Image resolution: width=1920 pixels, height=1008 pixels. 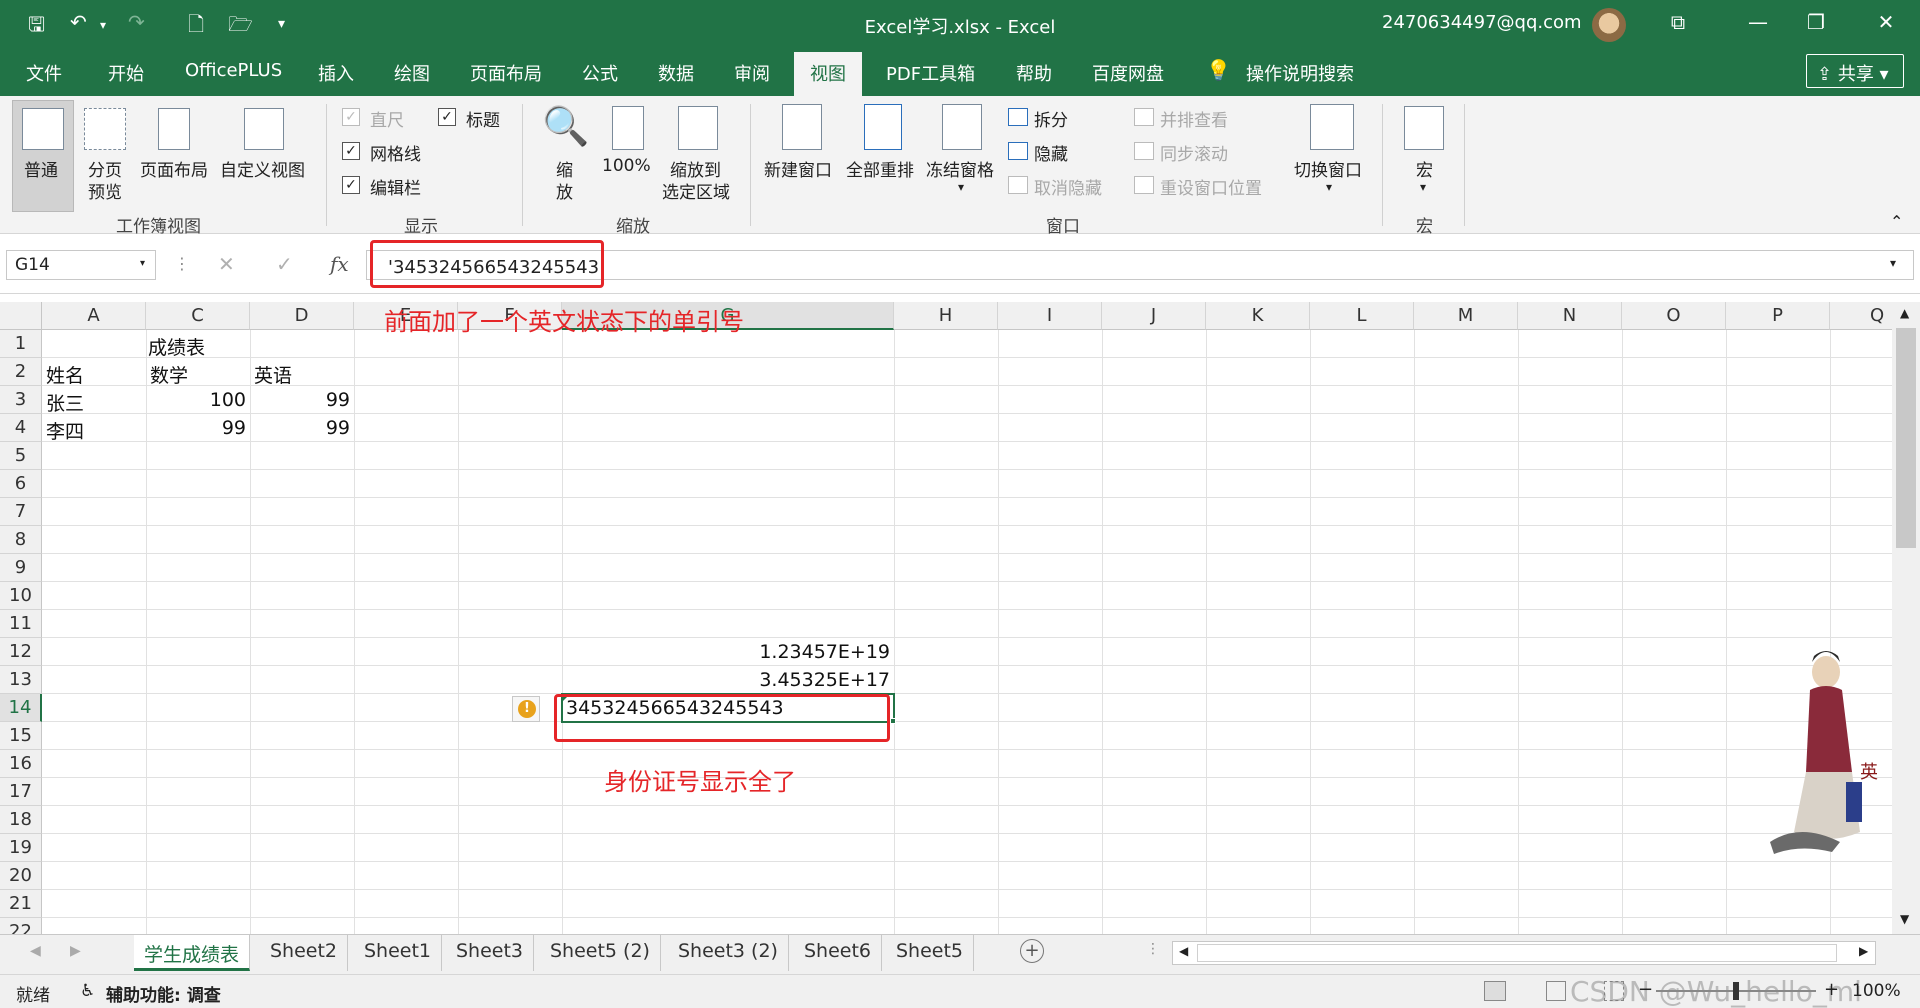 What do you see at coordinates (1778, 316) in the screenshot?
I see `col-header-p: P` at bounding box center [1778, 316].